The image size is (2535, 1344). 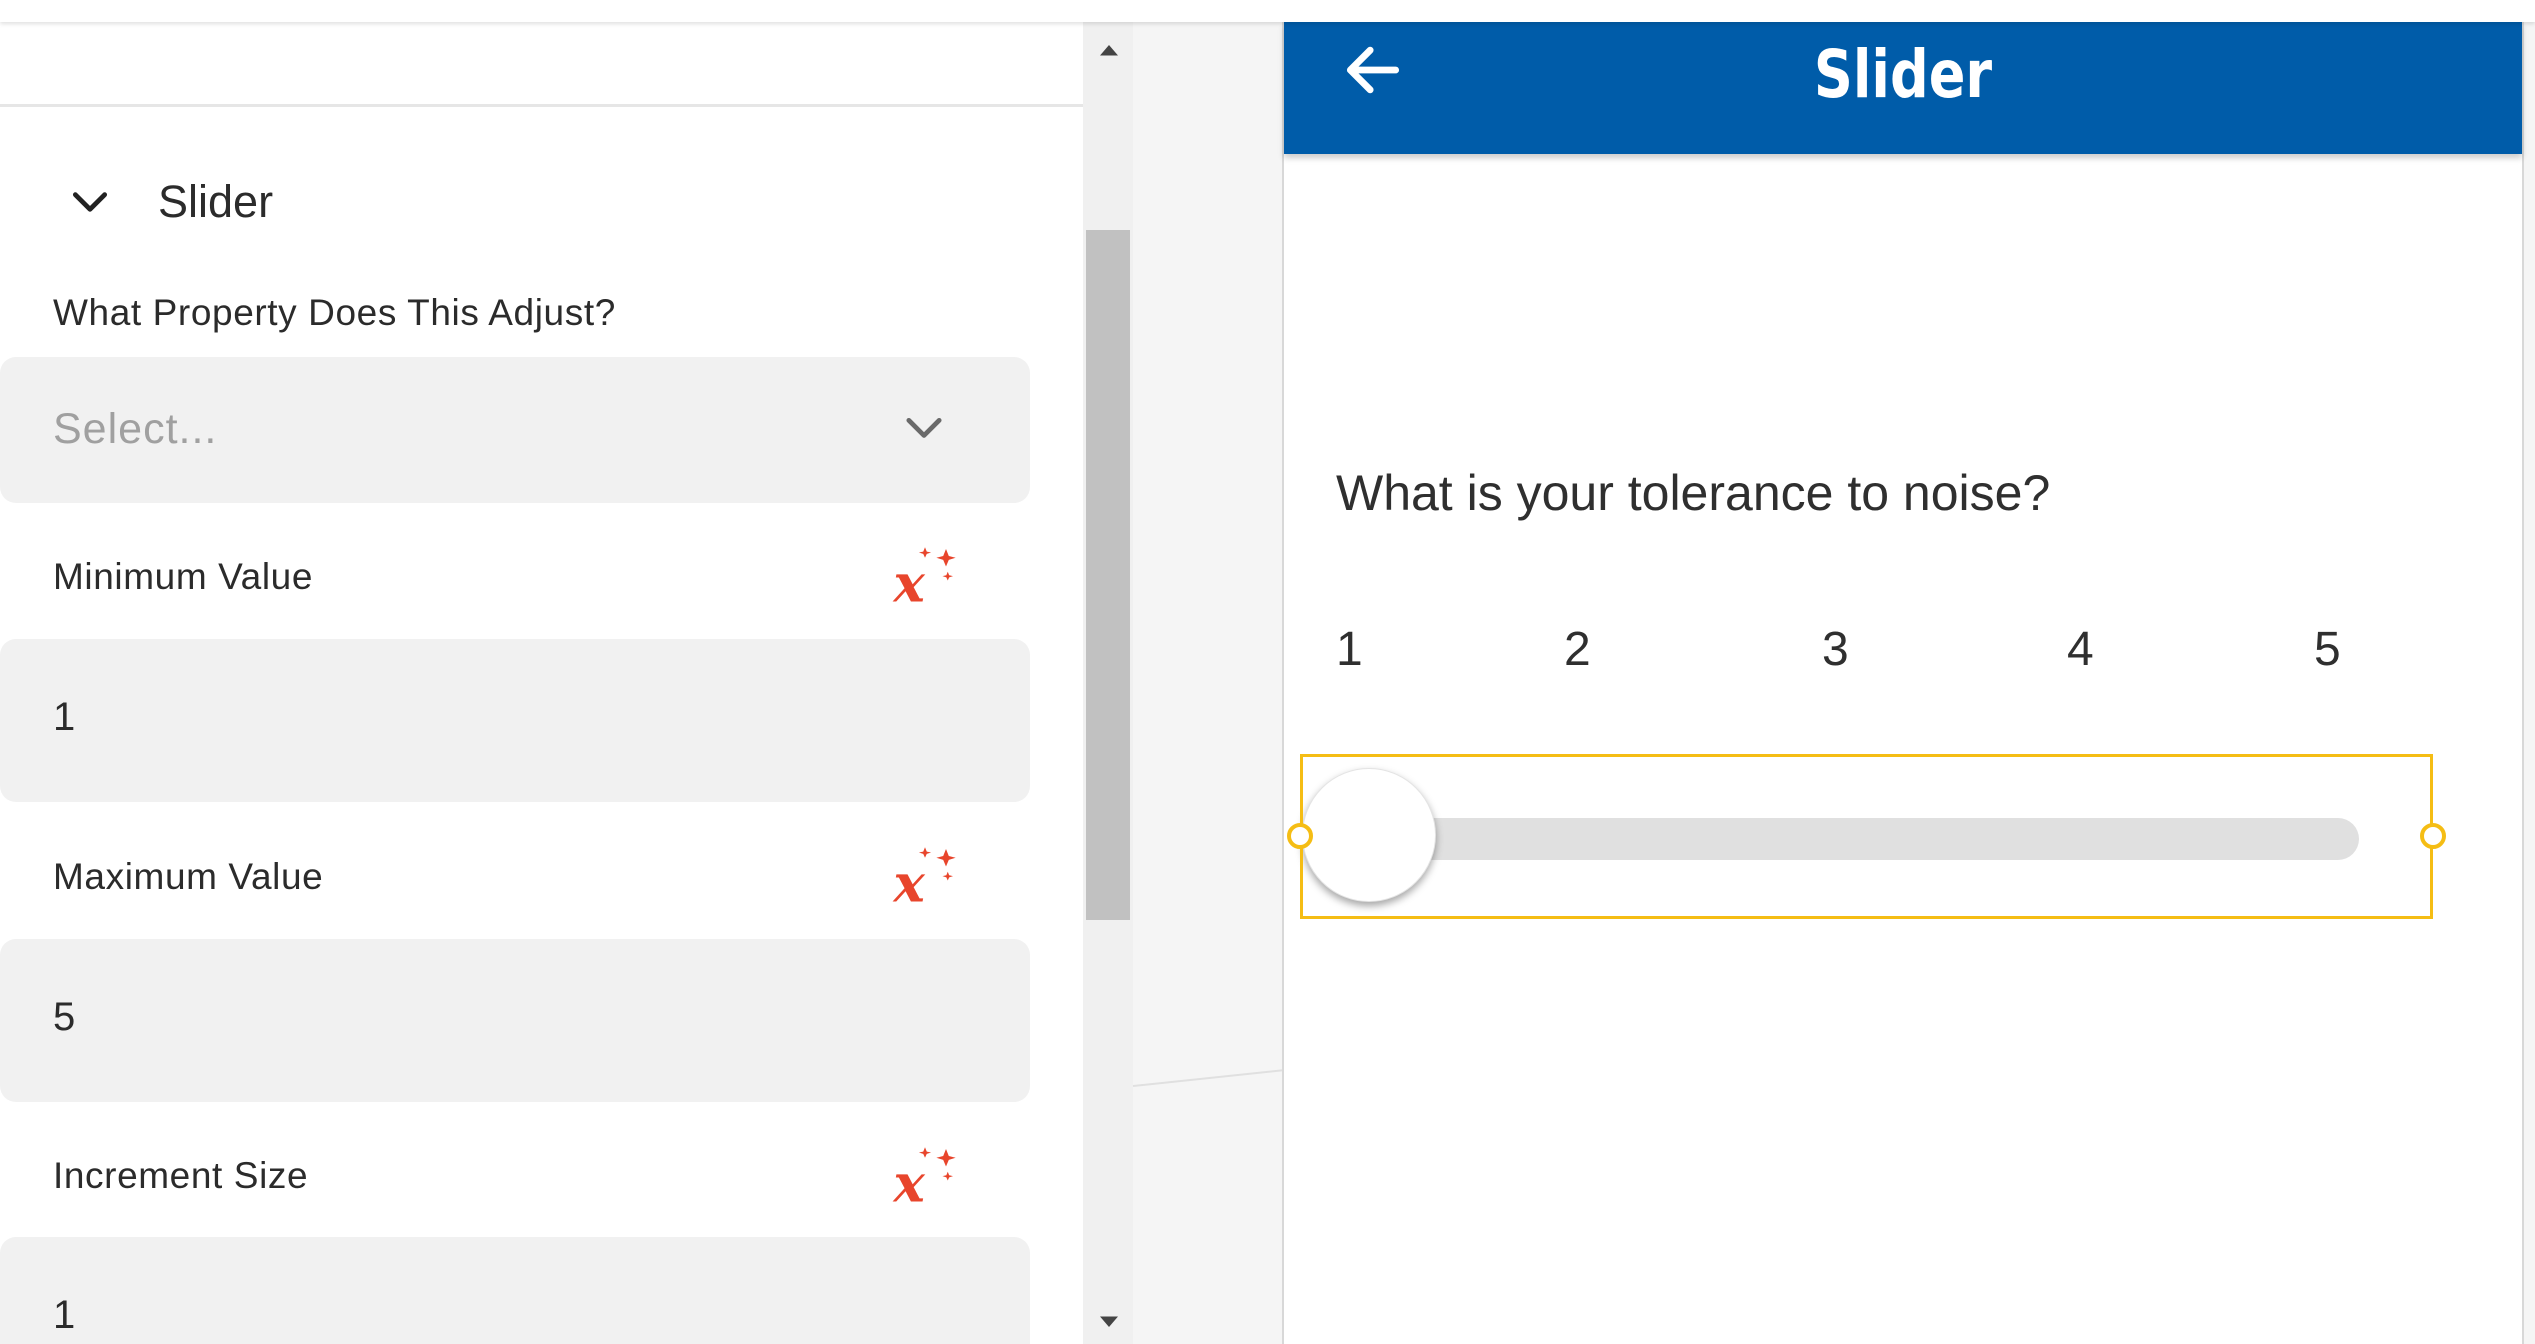 What do you see at coordinates (1903, 74) in the screenshot?
I see `app-title: Slider` at bounding box center [1903, 74].